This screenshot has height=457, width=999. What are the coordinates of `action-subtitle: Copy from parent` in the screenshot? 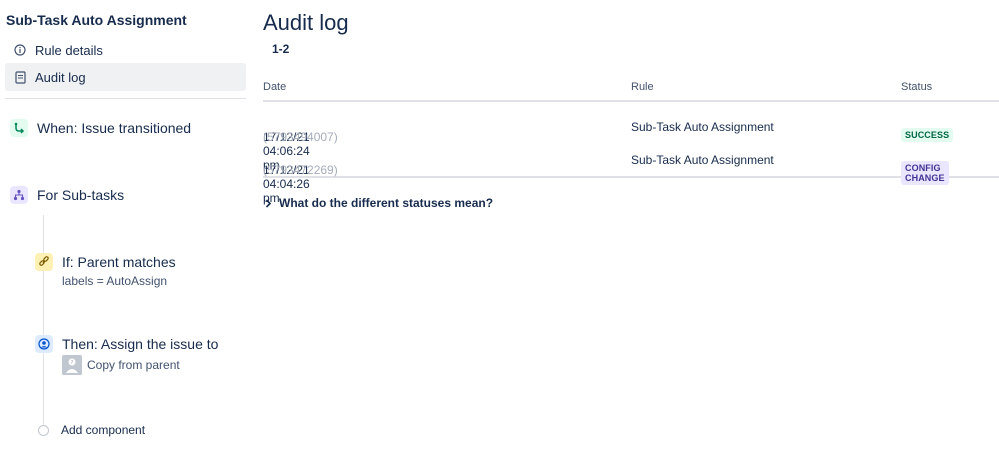 It's located at (133, 365).